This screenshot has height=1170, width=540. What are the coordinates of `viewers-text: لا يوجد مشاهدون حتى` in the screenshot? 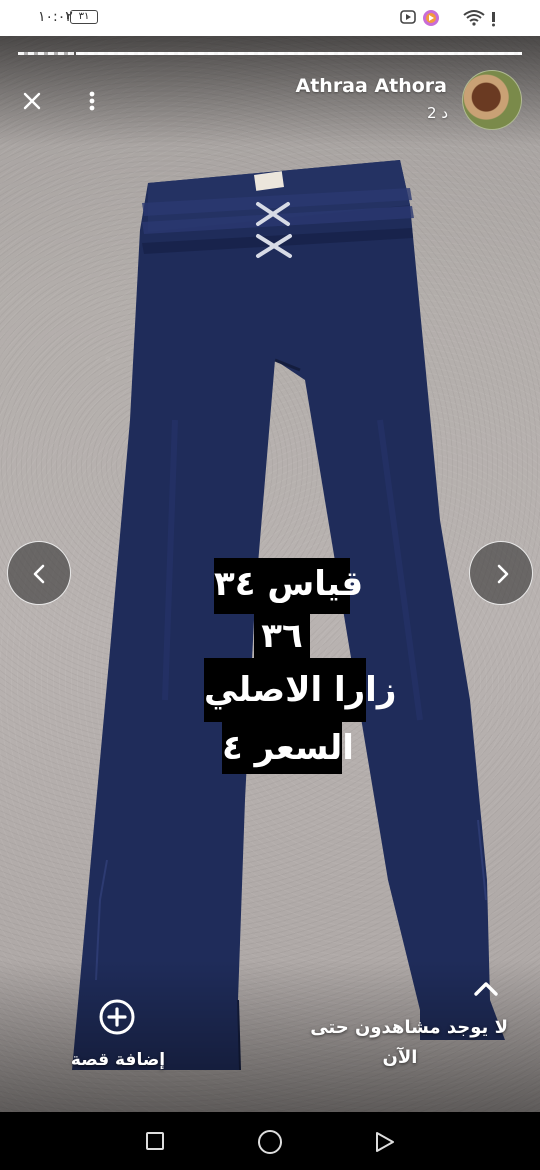 It's located at (409, 1027).